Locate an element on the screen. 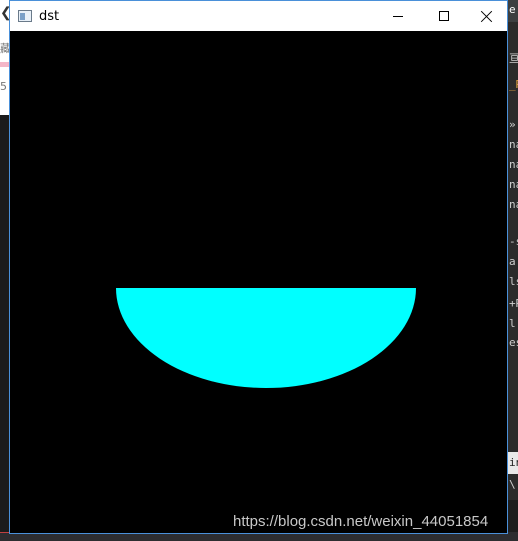 The width and height of the screenshot is (518, 541). close-icon is located at coordinates (487, 16).